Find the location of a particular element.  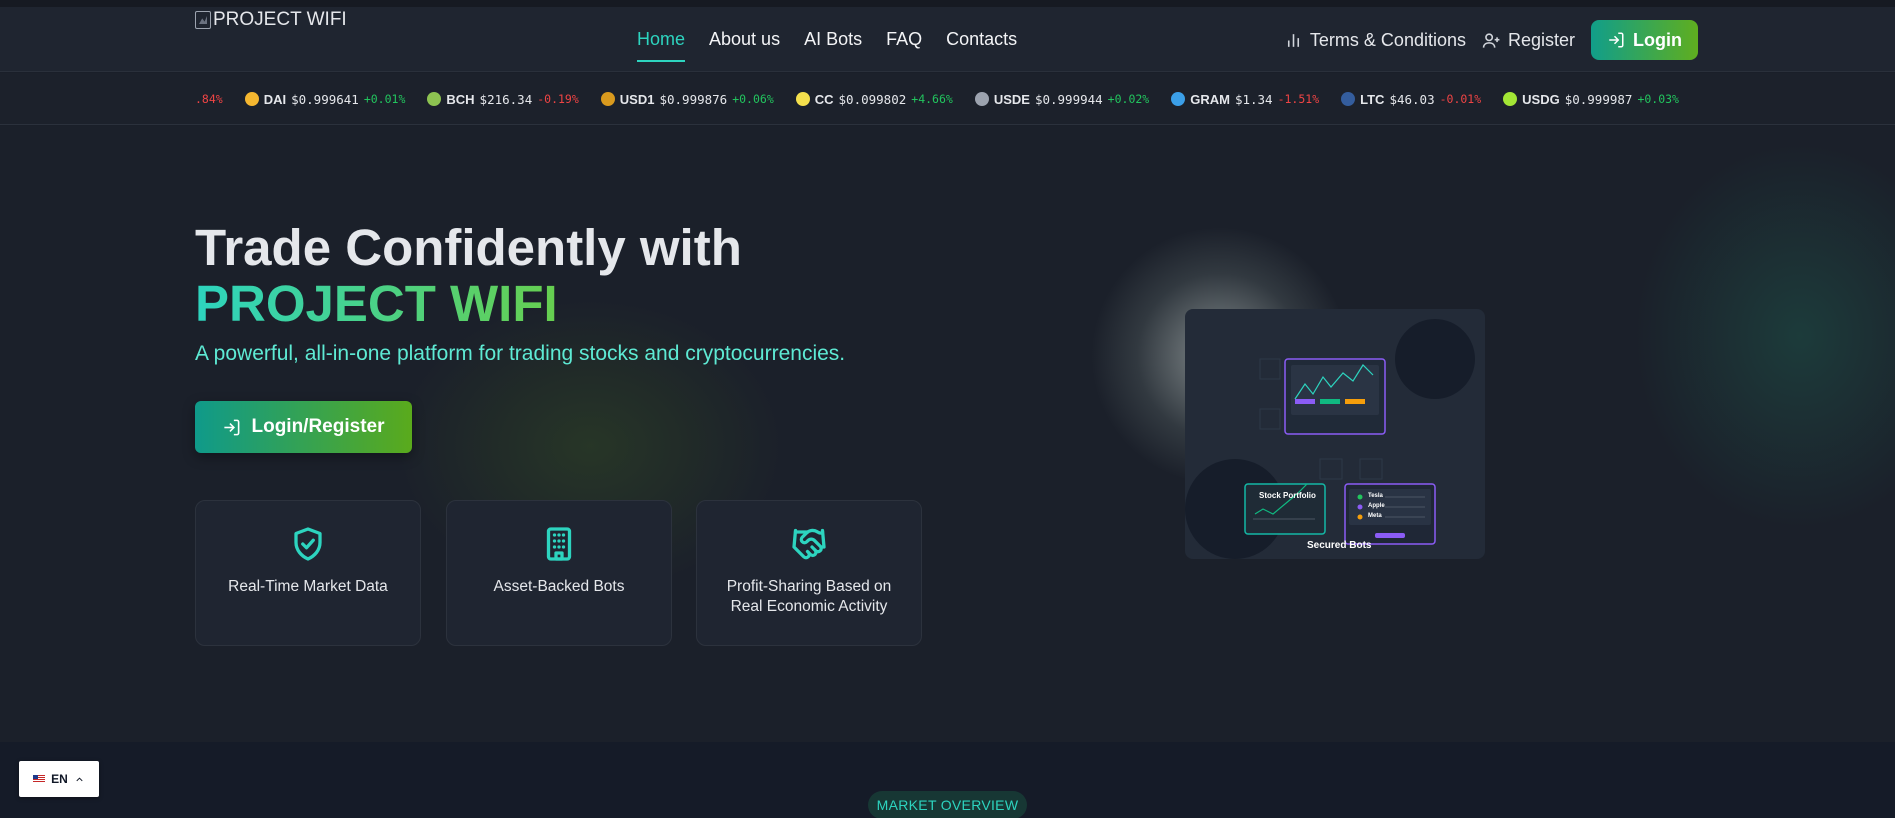

logo-alt-text: PROJECT WIFI is located at coordinates (280, 19).